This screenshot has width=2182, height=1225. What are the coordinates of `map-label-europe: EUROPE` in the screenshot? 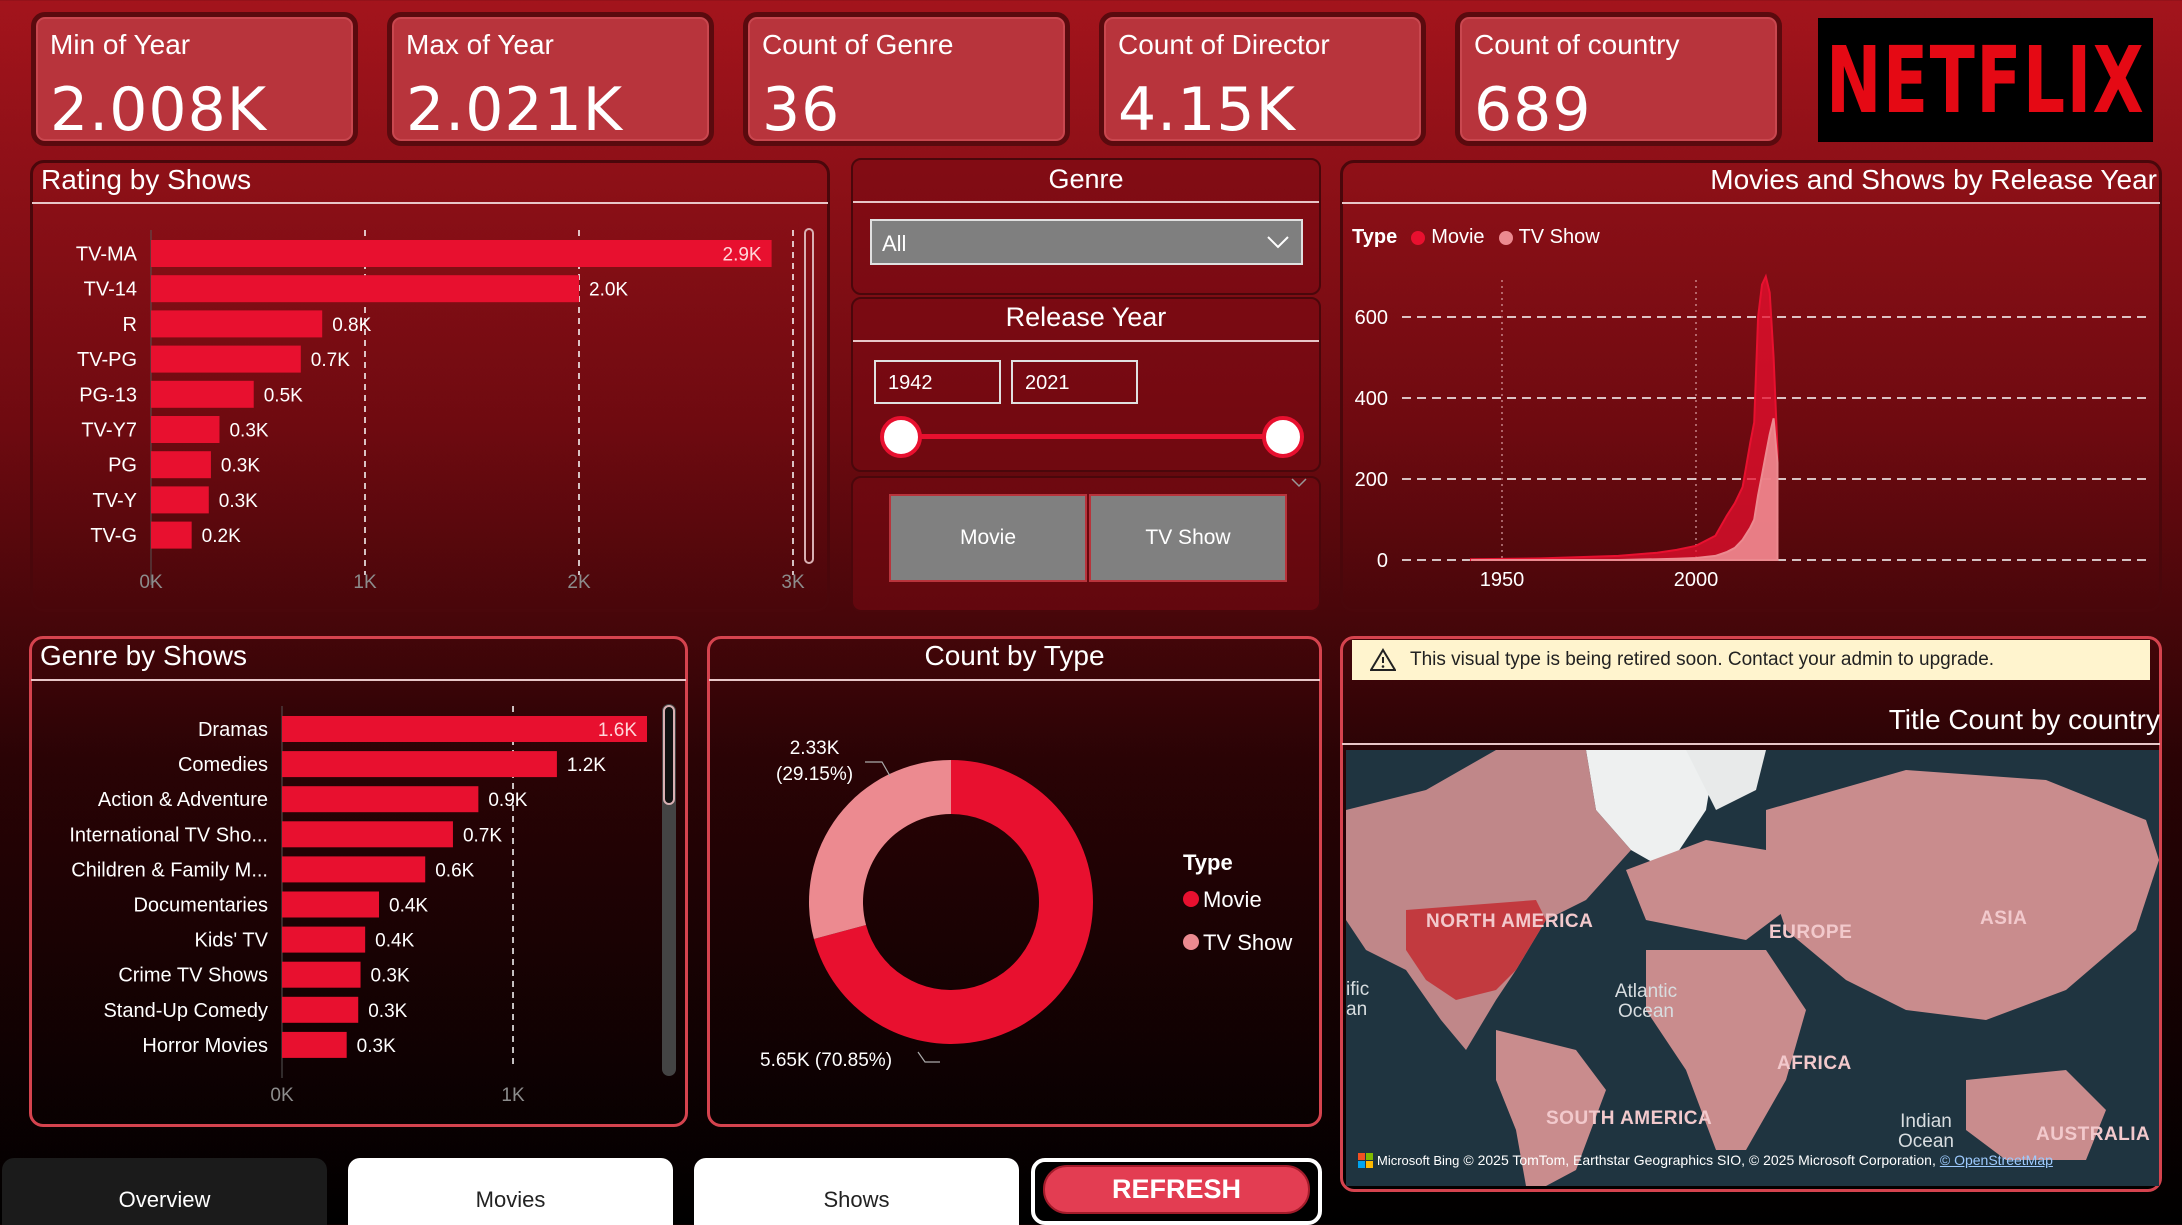 It's located at (1811, 932).